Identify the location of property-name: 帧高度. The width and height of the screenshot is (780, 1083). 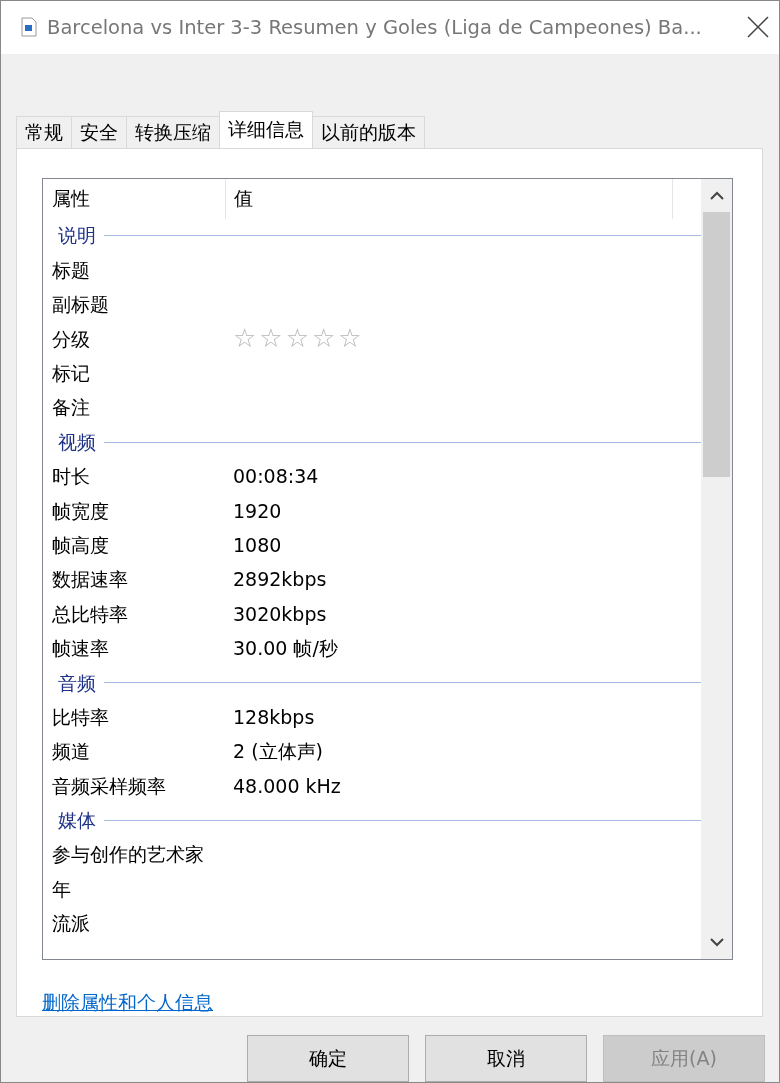
(81, 545).